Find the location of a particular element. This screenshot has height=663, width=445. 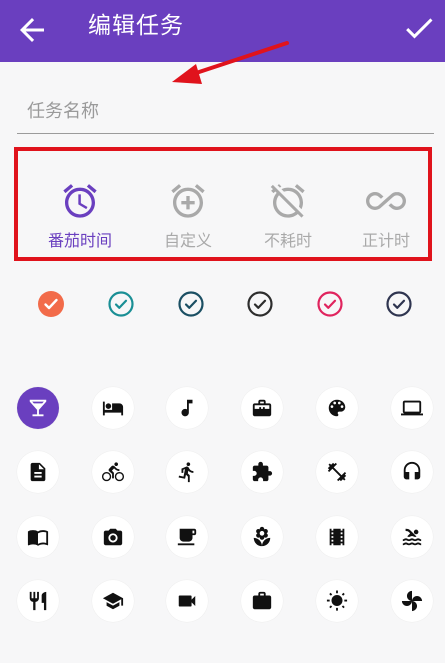

icon-option-restaurant is located at coordinates (38, 601).